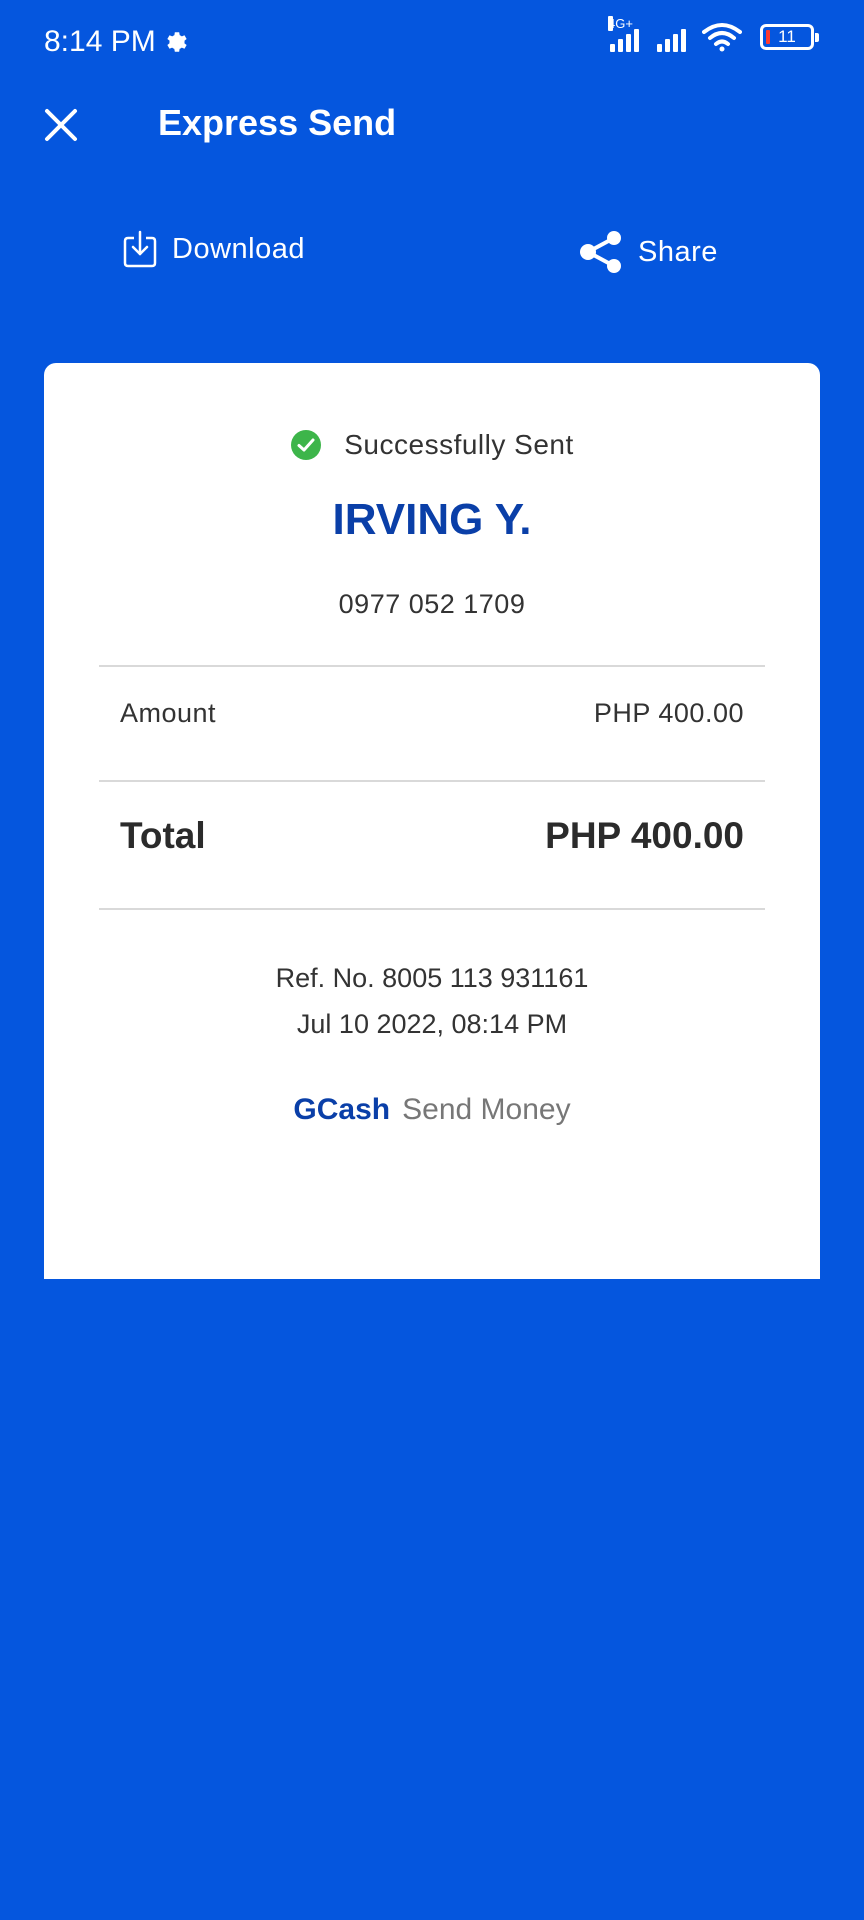 The width and height of the screenshot is (864, 1920). What do you see at coordinates (722, 37) in the screenshot?
I see `wifi-icon` at bounding box center [722, 37].